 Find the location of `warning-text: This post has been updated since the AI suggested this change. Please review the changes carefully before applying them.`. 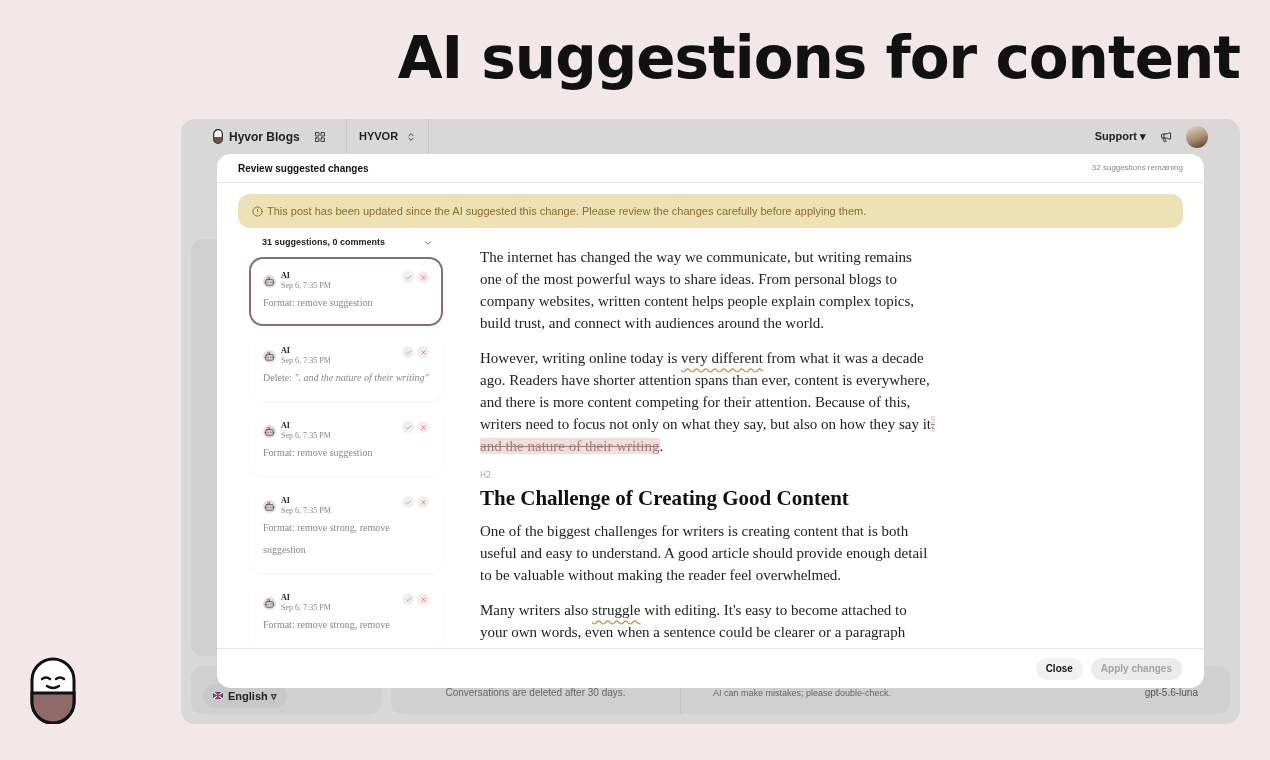

warning-text: This post has been updated since the AI suggested this change. Please review the changes carefully before applying them. is located at coordinates (567, 211).